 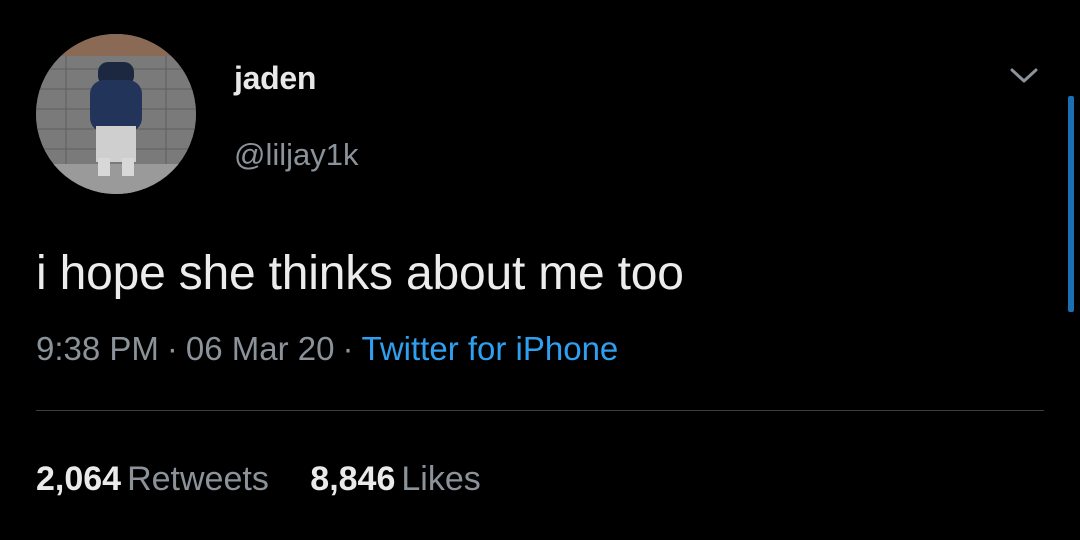 What do you see at coordinates (198, 479) in the screenshot?
I see `retweets-label: Retweets` at bounding box center [198, 479].